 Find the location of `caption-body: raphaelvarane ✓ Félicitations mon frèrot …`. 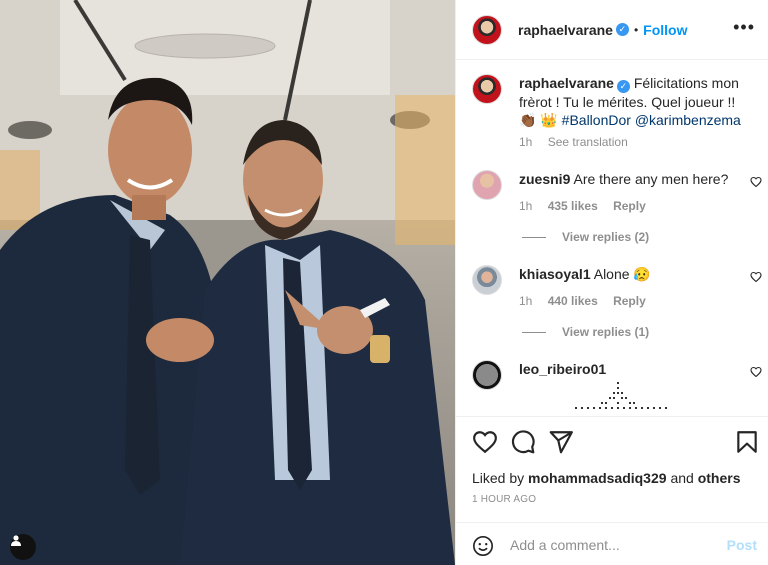

caption-body: raphaelvarane ✓ Félicitations mon frèrot … is located at coordinates (631, 112).